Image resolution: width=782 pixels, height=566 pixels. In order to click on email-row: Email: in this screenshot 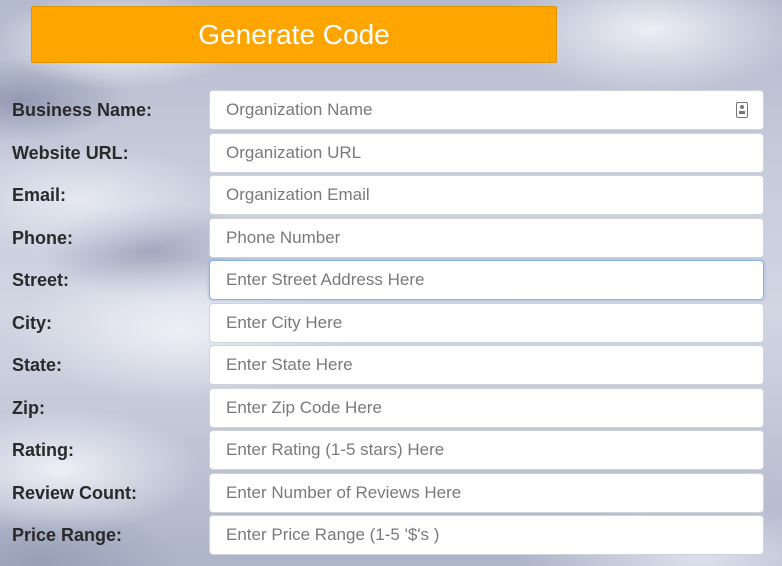, I will do `click(391, 195)`.